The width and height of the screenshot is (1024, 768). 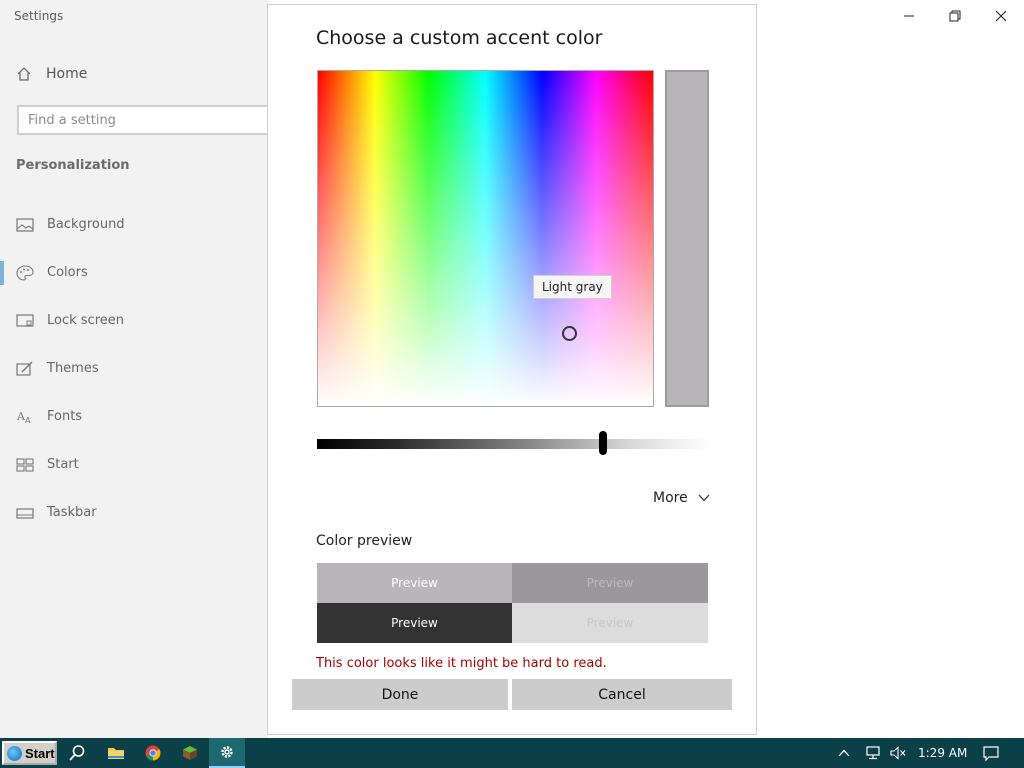 What do you see at coordinates (67, 74) in the screenshot?
I see `home-label: Home` at bounding box center [67, 74].